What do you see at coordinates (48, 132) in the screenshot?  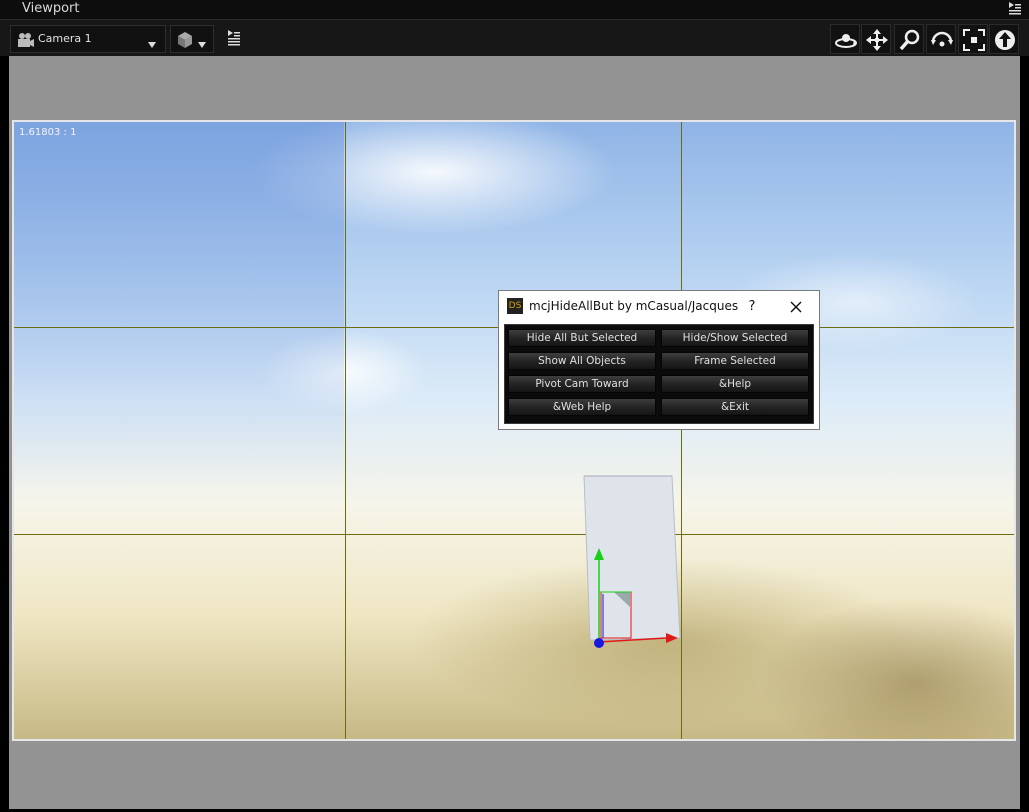 I see `aspect-ratio-label: 1.61803 : 1` at bounding box center [48, 132].